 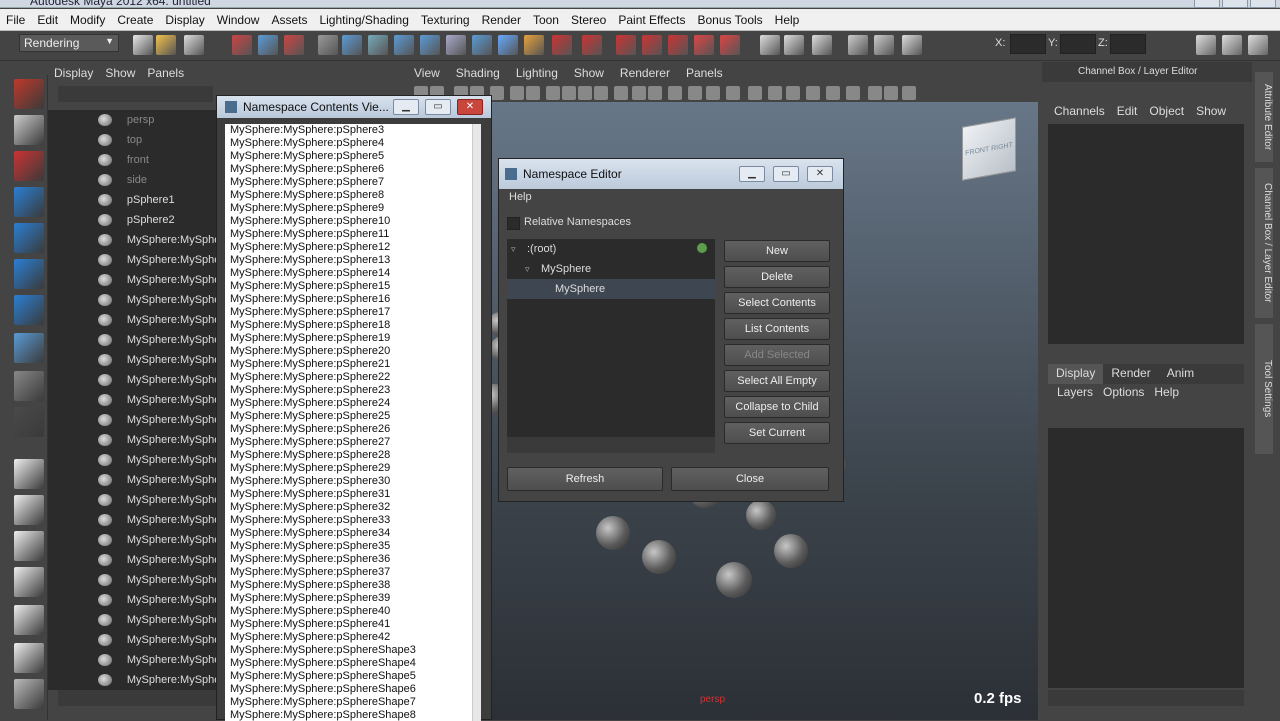 I want to click on close-icon, so click(x=1263, y=4).